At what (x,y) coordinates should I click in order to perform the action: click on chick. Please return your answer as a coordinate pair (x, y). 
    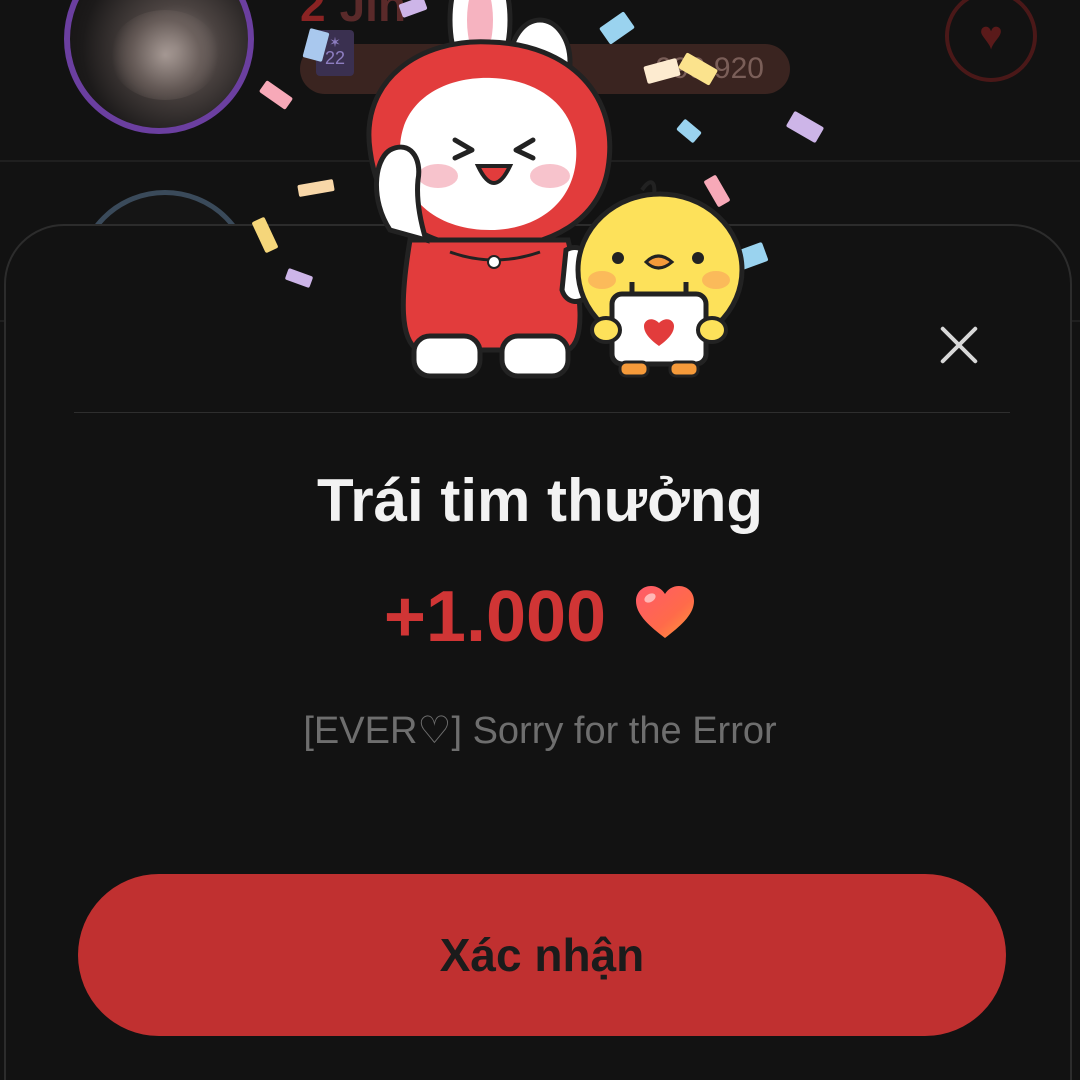
    Looking at the image, I should click on (660, 279).